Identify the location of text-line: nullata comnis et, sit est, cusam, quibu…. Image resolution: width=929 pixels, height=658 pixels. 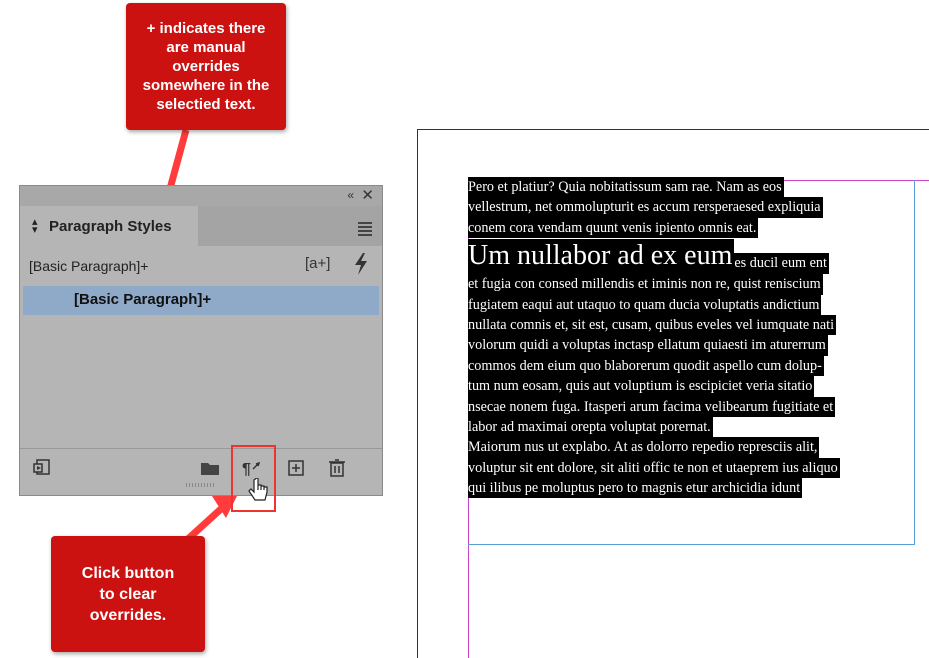
(652, 325).